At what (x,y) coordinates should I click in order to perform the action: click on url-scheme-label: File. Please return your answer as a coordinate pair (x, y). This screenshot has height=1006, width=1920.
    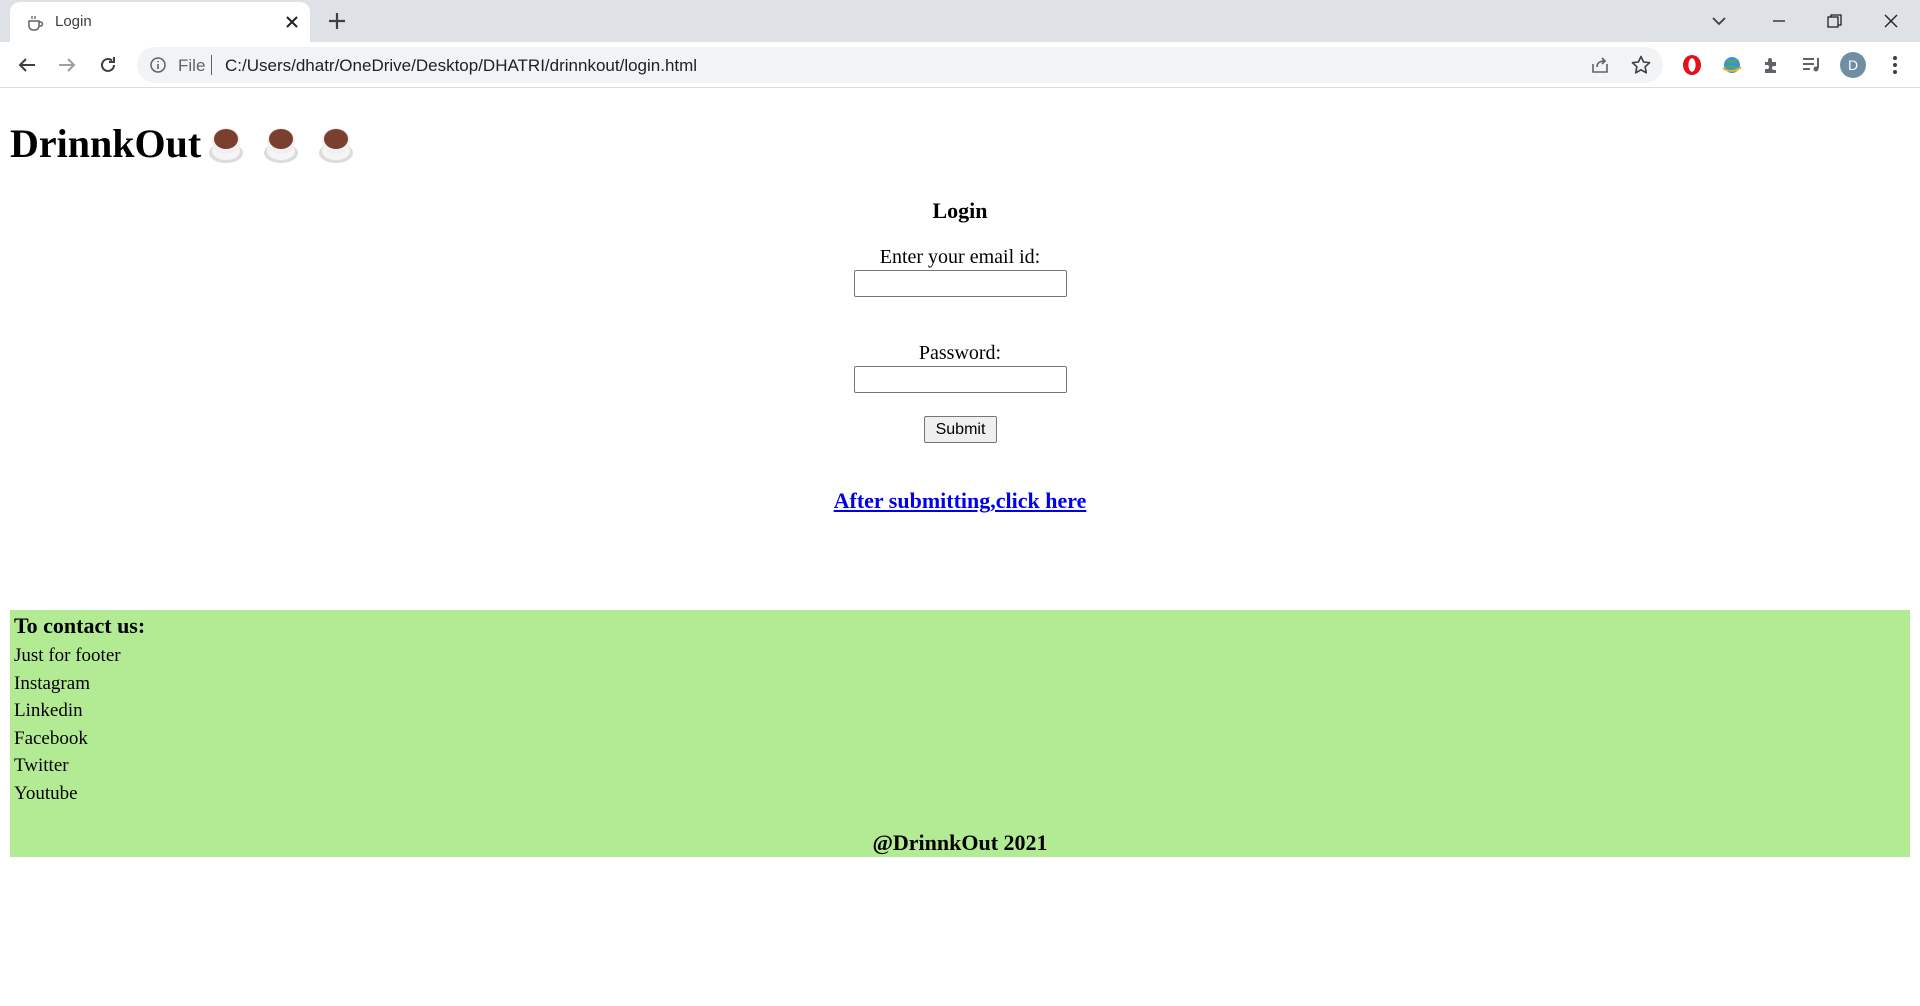
    Looking at the image, I should click on (192, 65).